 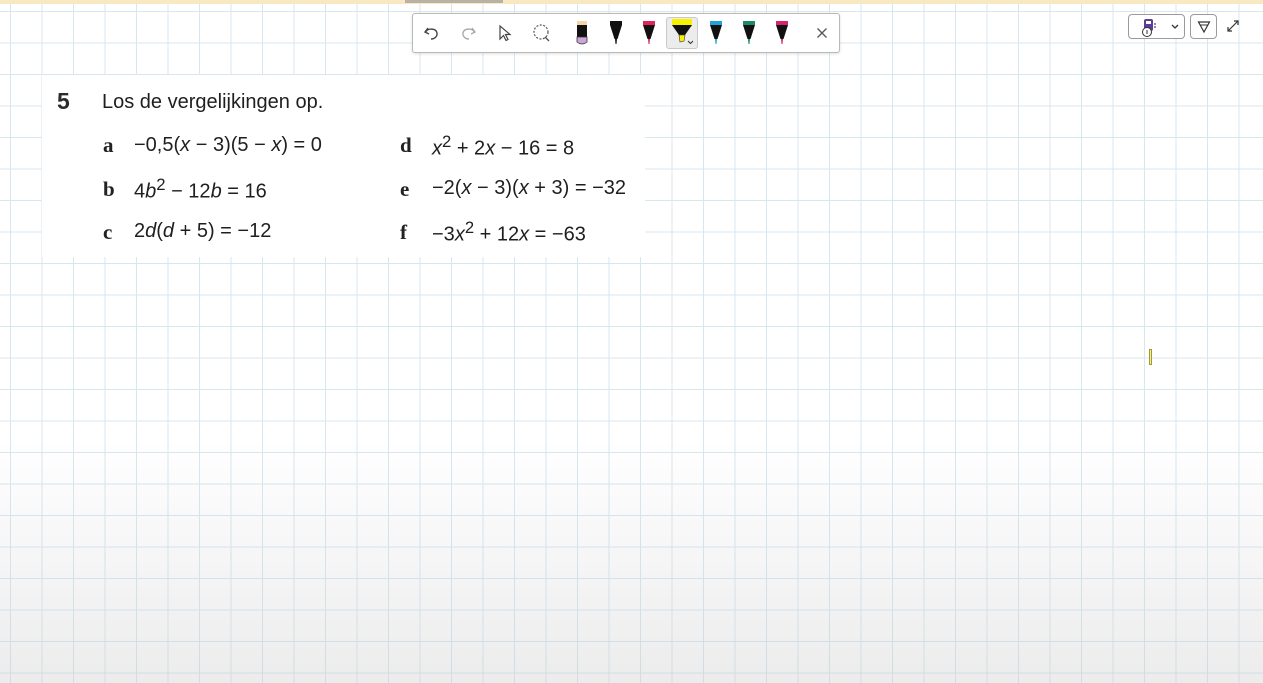 I want to click on item-equation-a: −0,5(x − 3)(5 − x) = 0, so click(x=228, y=145).